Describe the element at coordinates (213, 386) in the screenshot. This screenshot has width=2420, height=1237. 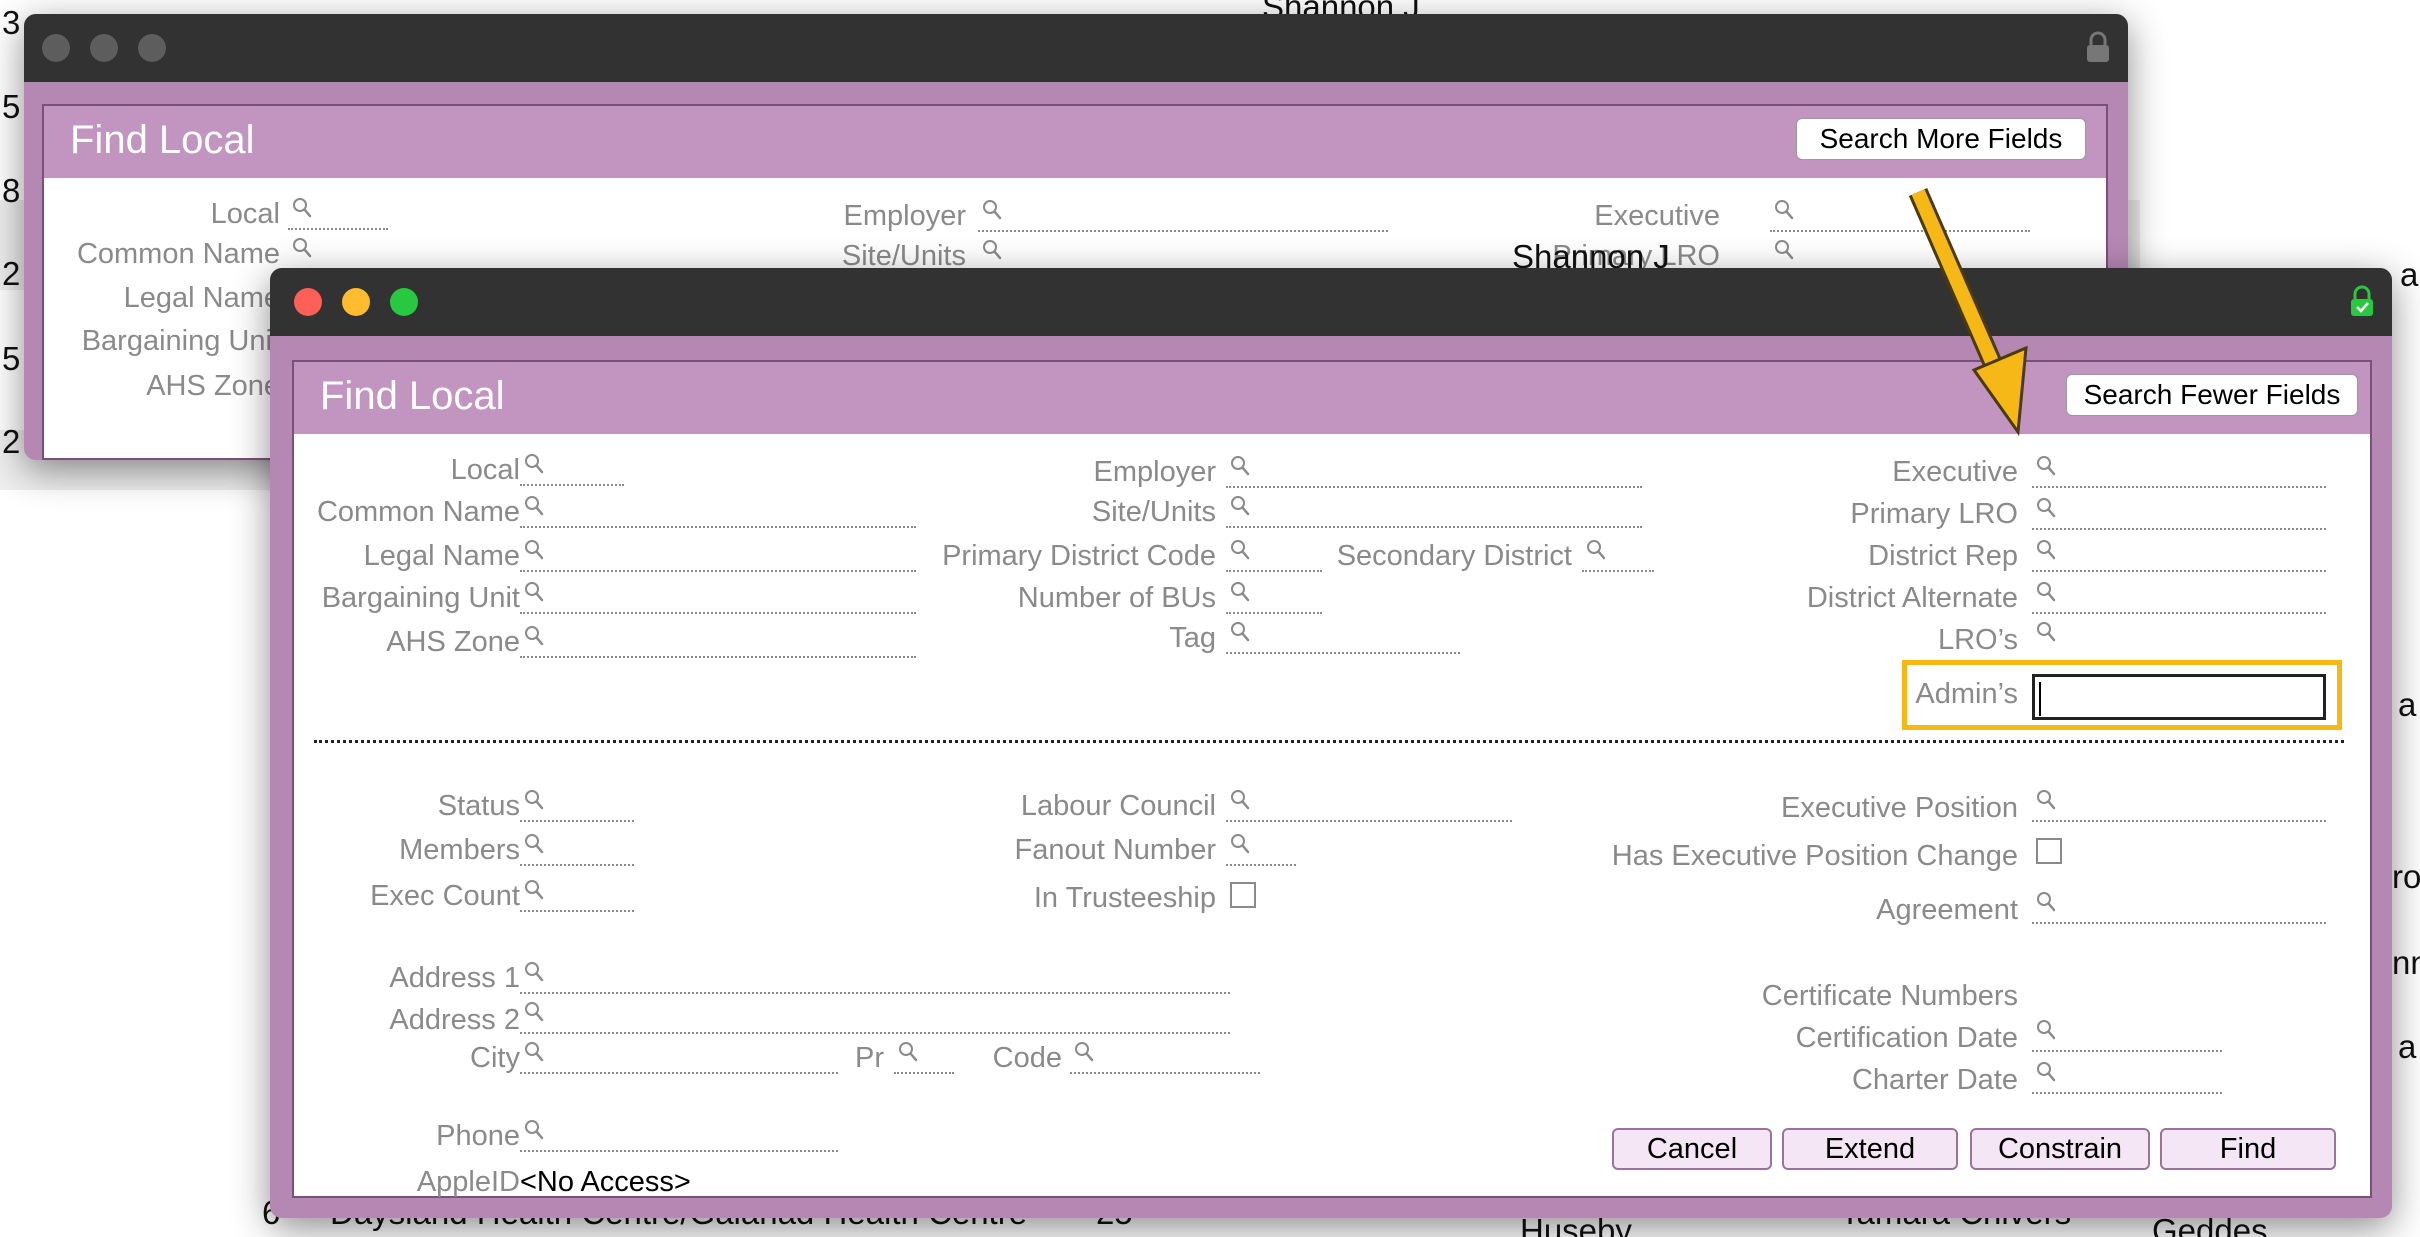
I see `back-ahs-zone-label: AHS Zone` at that location.